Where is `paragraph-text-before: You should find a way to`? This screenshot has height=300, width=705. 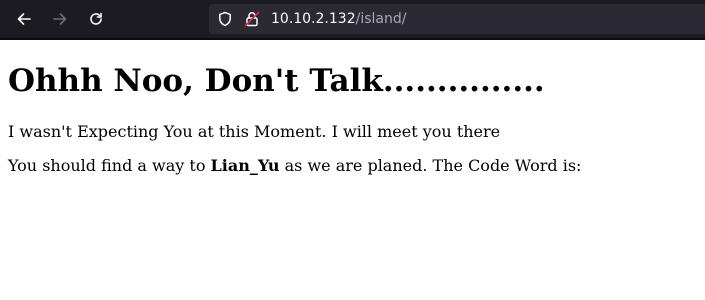 paragraph-text-before: You should find a way to is located at coordinates (109, 165).